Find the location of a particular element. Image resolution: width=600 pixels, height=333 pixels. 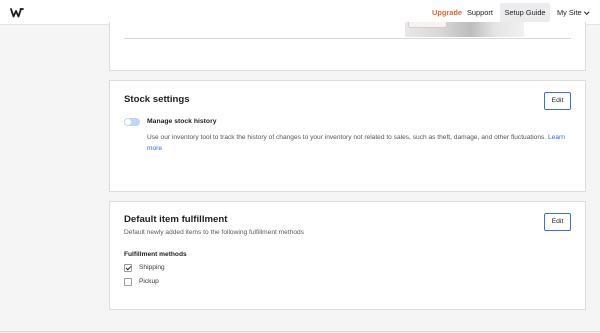

shipping-label: Shipping is located at coordinates (152, 267).